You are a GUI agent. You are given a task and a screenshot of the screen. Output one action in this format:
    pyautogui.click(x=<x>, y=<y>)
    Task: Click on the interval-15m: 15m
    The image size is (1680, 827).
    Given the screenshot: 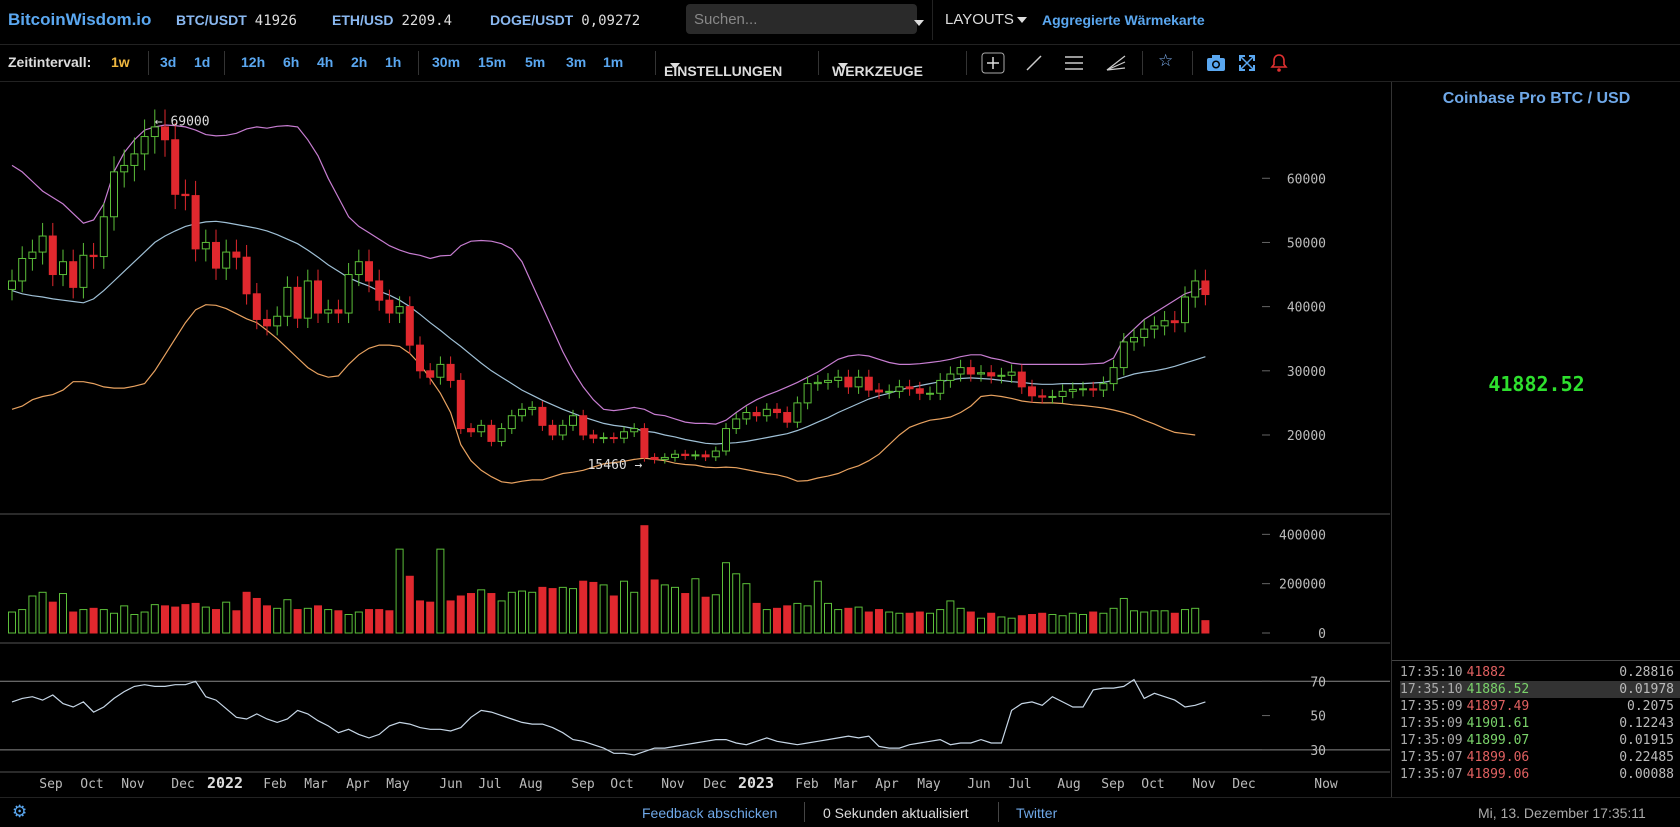 What is the action you would take?
    pyautogui.click(x=492, y=62)
    